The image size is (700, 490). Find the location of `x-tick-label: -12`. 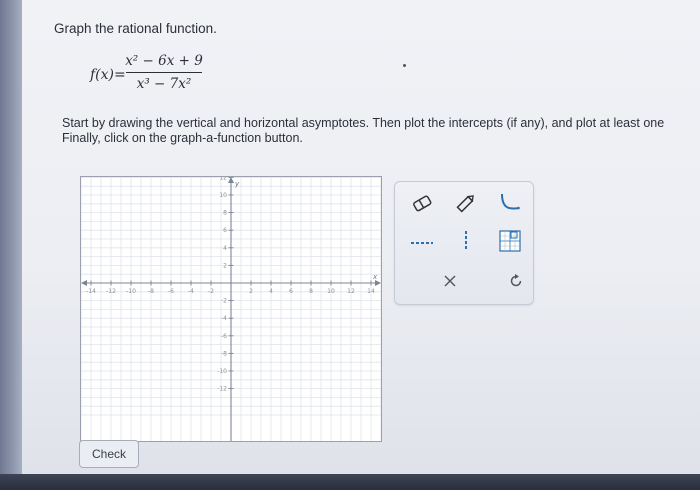

x-tick-label: -12 is located at coordinates (111, 291).